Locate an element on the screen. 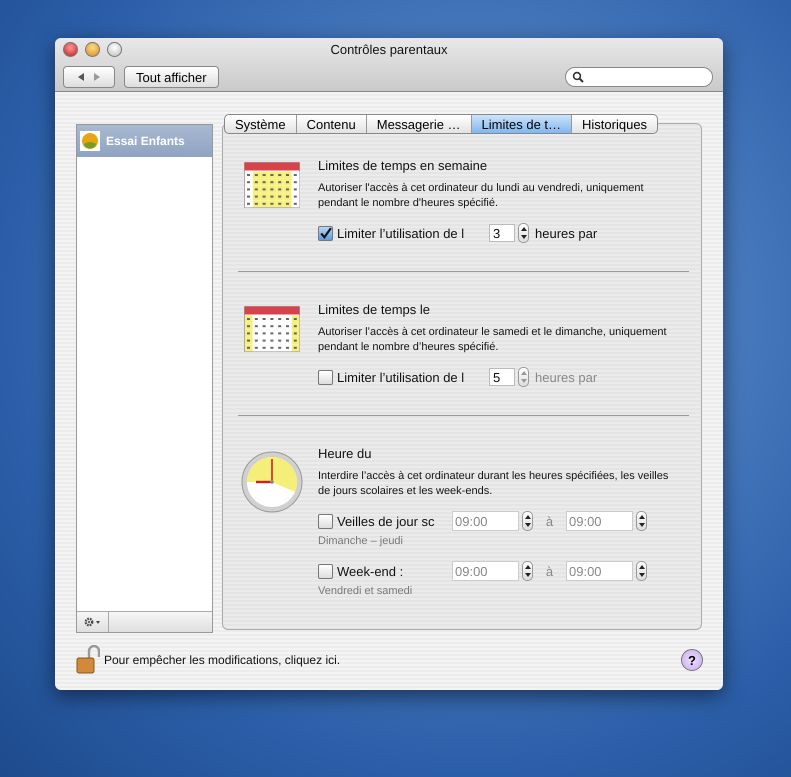  tab: Historiques is located at coordinates (615, 124).